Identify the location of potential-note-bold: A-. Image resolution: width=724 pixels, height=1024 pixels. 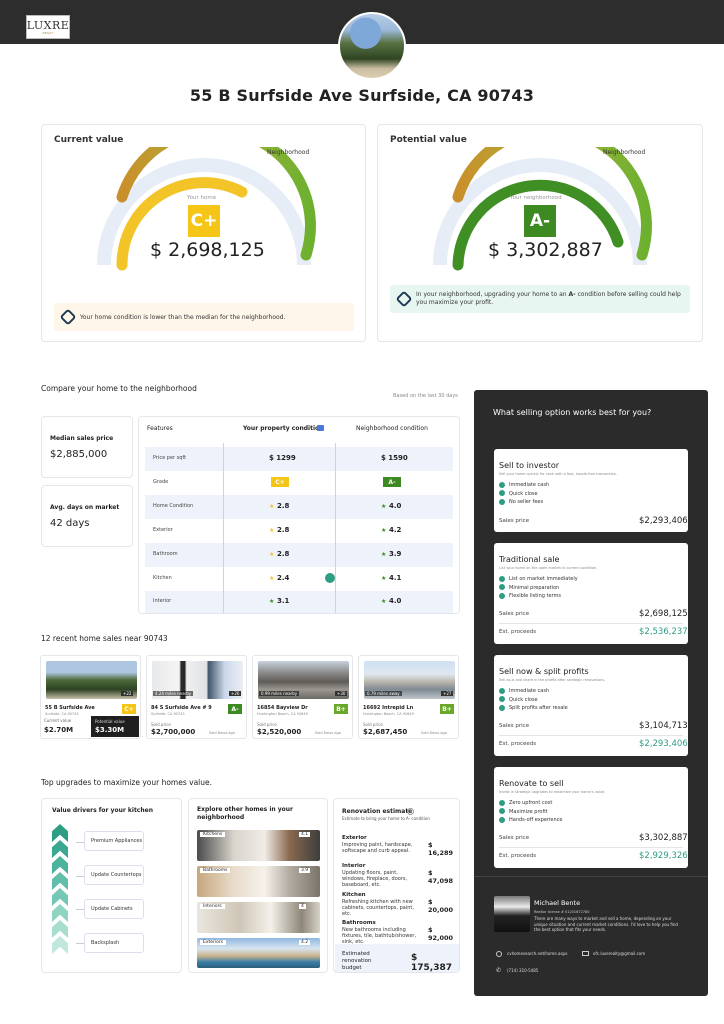
(572, 294).